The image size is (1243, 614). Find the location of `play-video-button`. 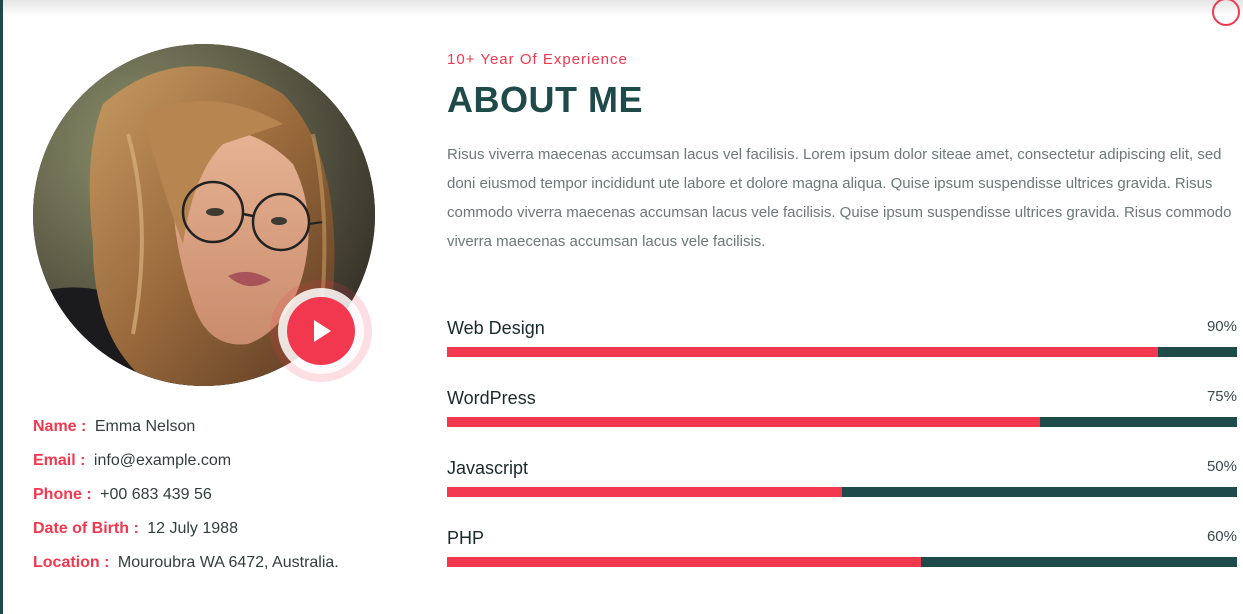

play-video-button is located at coordinates (321, 331).